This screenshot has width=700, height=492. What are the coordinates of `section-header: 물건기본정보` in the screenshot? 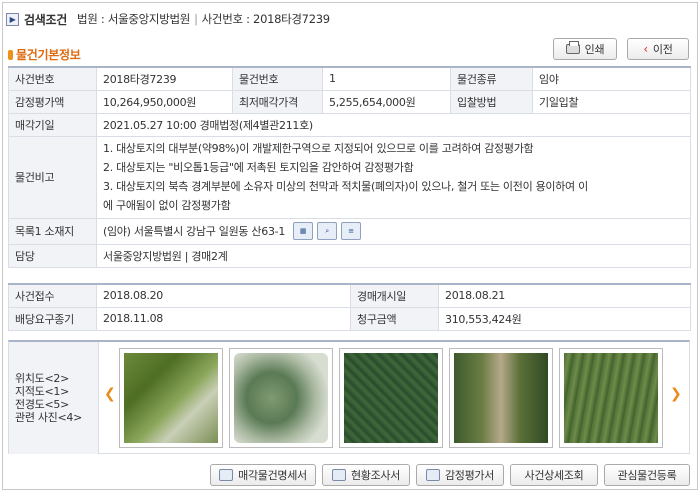 It's located at (44, 54).